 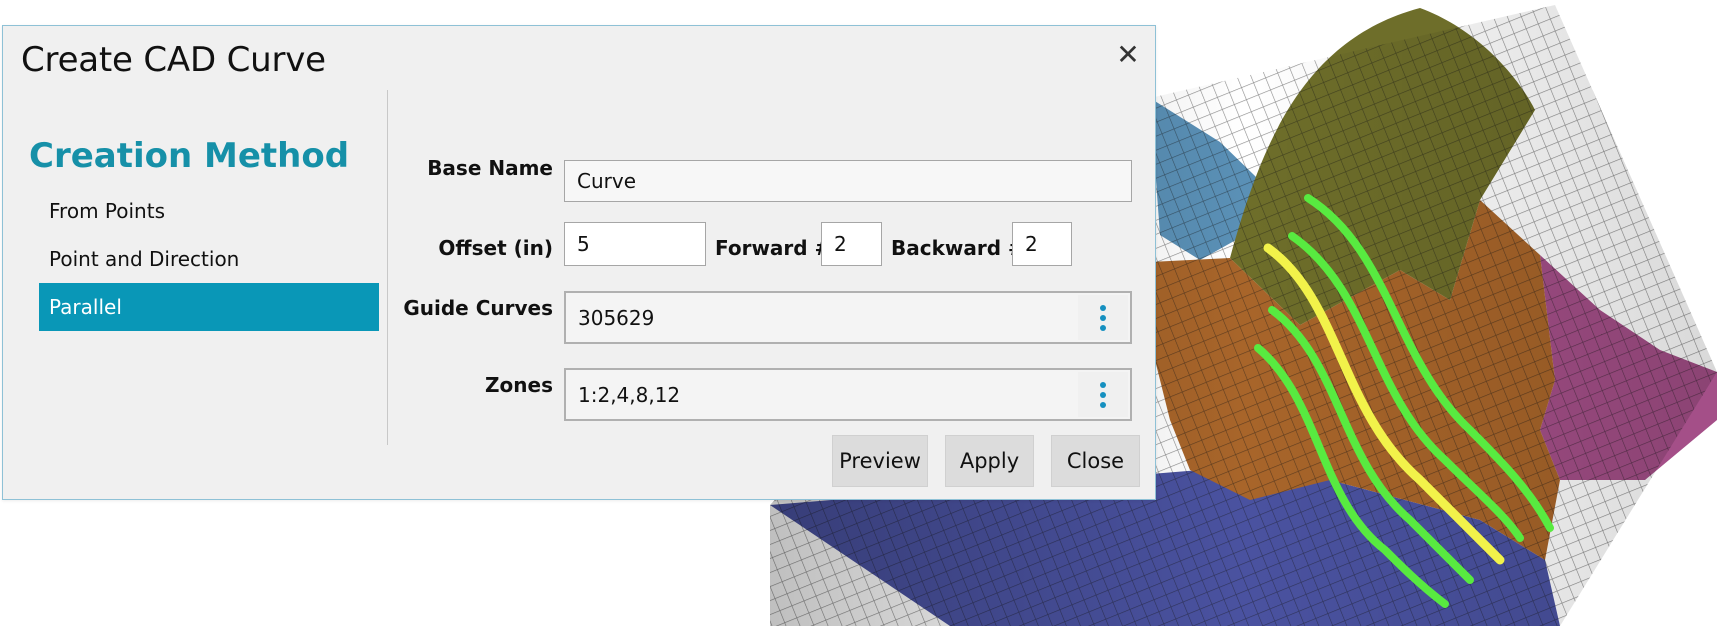 I want to click on zones-field: 1:2,4,8,12, so click(x=848, y=394).